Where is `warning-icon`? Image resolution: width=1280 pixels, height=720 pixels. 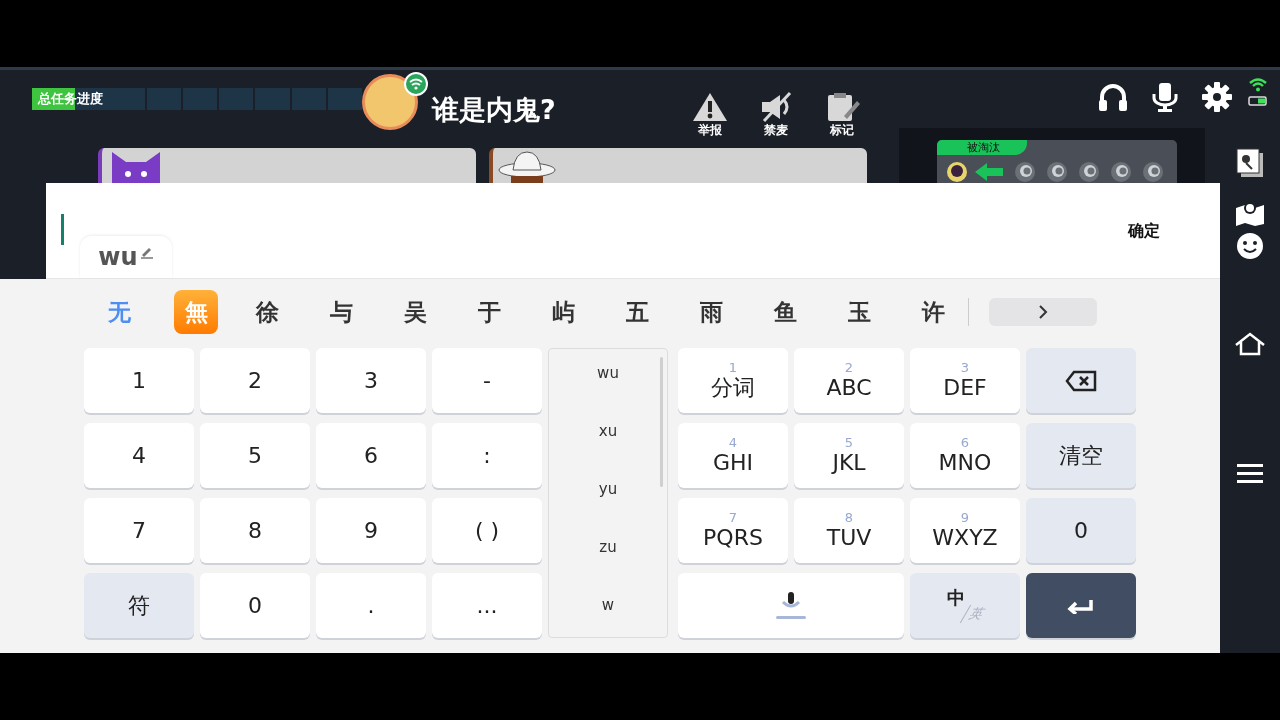
warning-icon is located at coordinates (709, 107).